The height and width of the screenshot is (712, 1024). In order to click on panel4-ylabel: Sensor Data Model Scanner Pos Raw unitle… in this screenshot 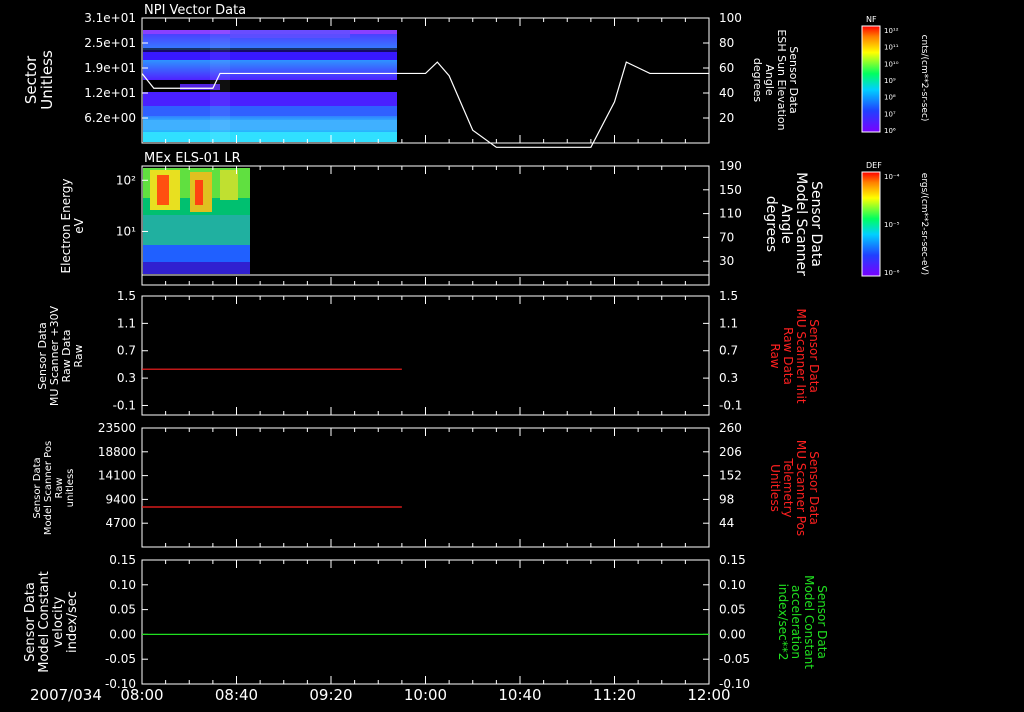, I will do `click(54, 488)`.